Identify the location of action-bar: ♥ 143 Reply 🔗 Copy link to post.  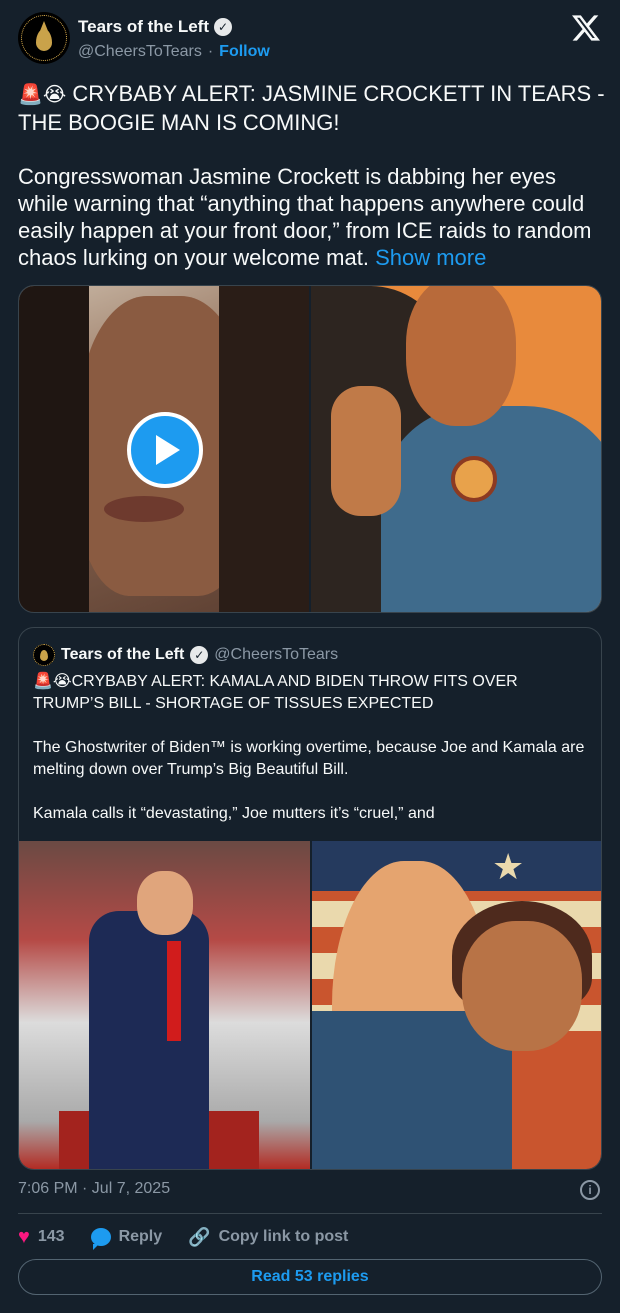
(196, 1237).